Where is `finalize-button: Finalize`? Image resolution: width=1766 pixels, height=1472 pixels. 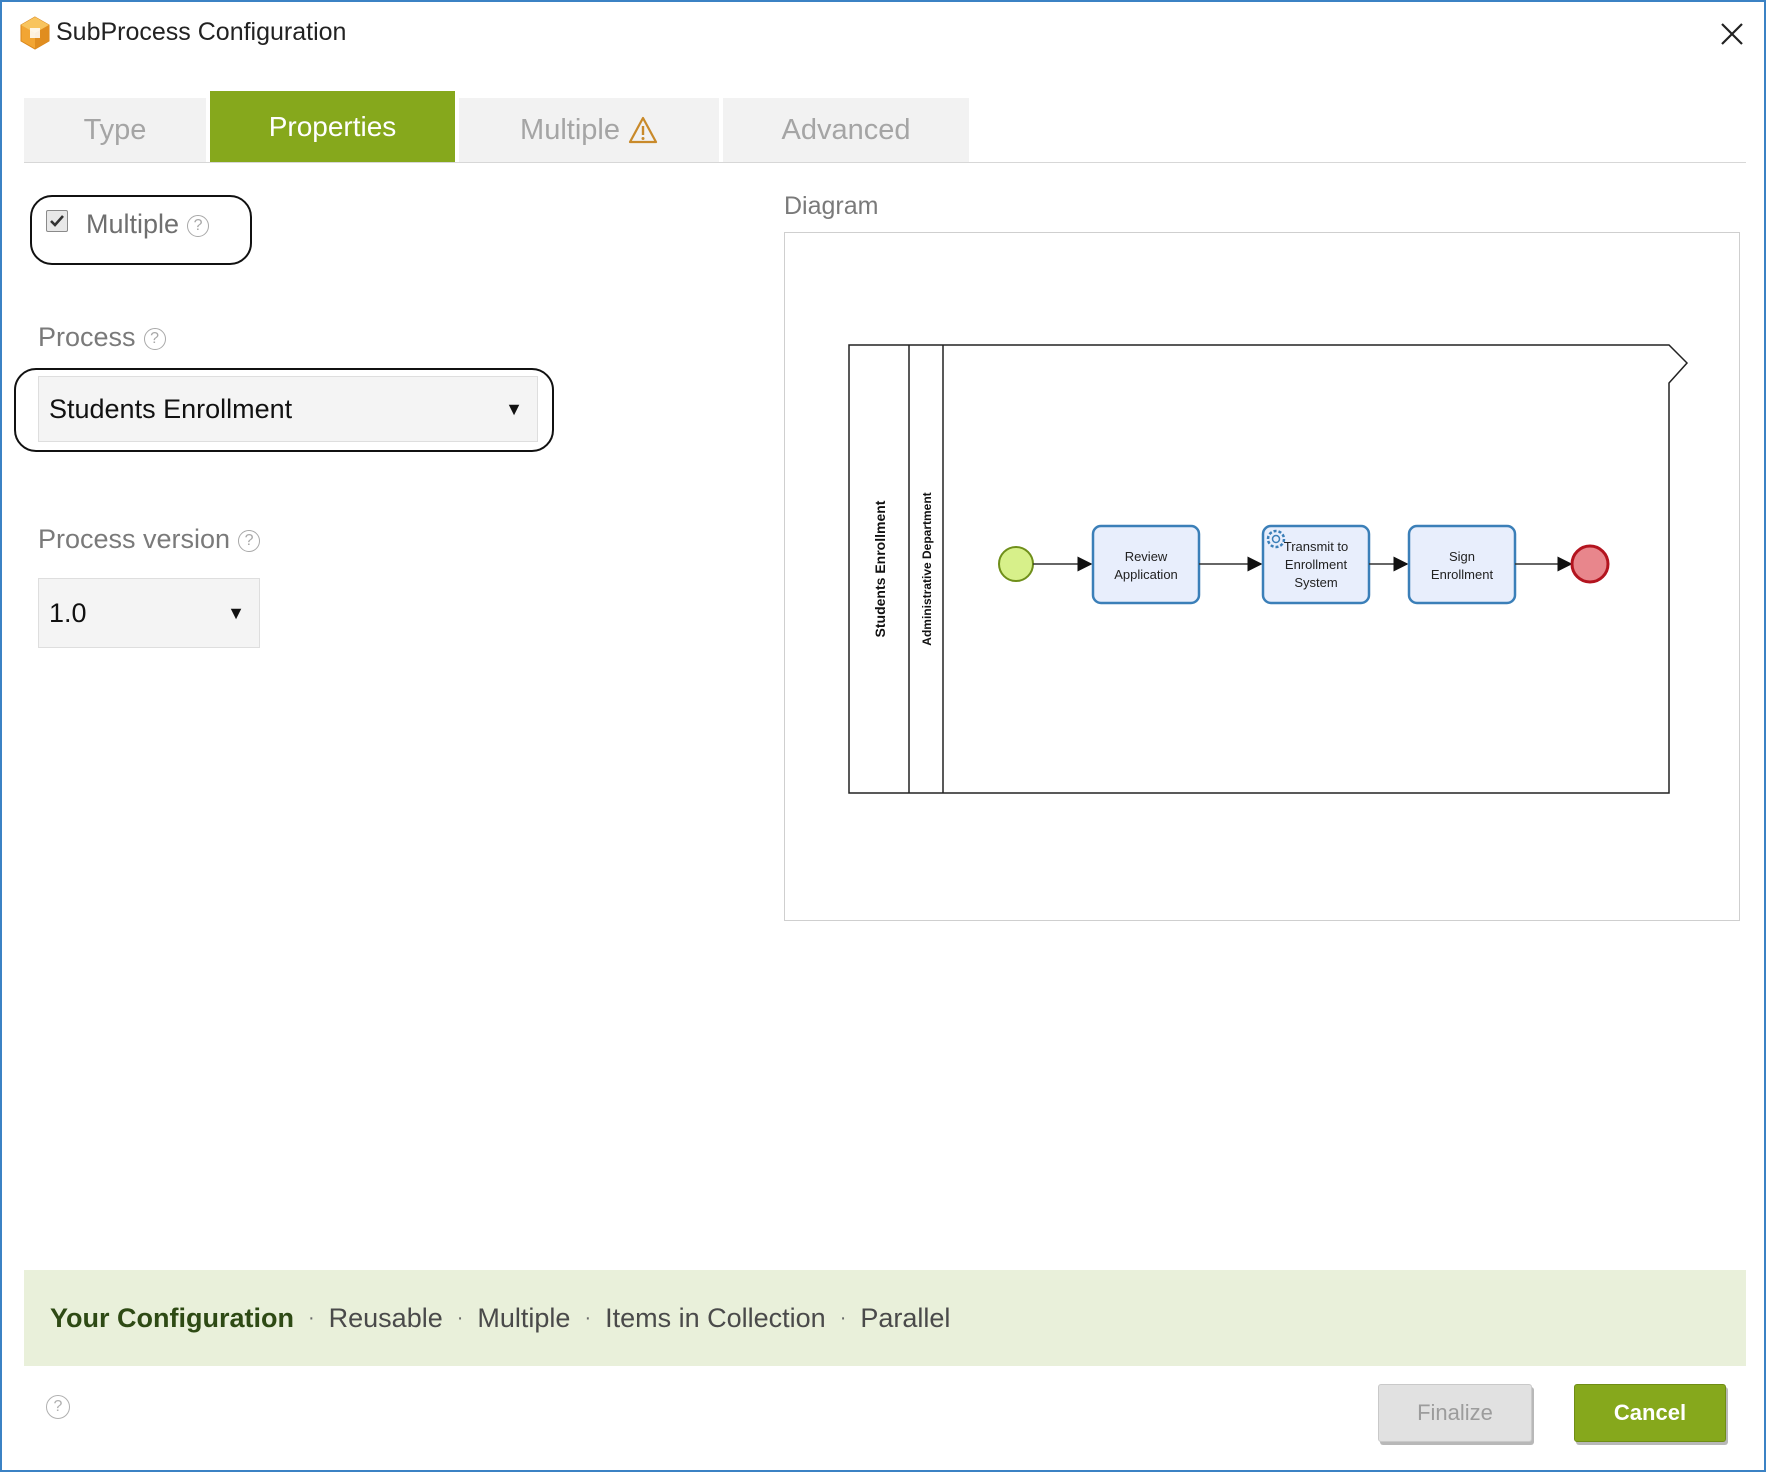 finalize-button: Finalize is located at coordinates (1455, 1413).